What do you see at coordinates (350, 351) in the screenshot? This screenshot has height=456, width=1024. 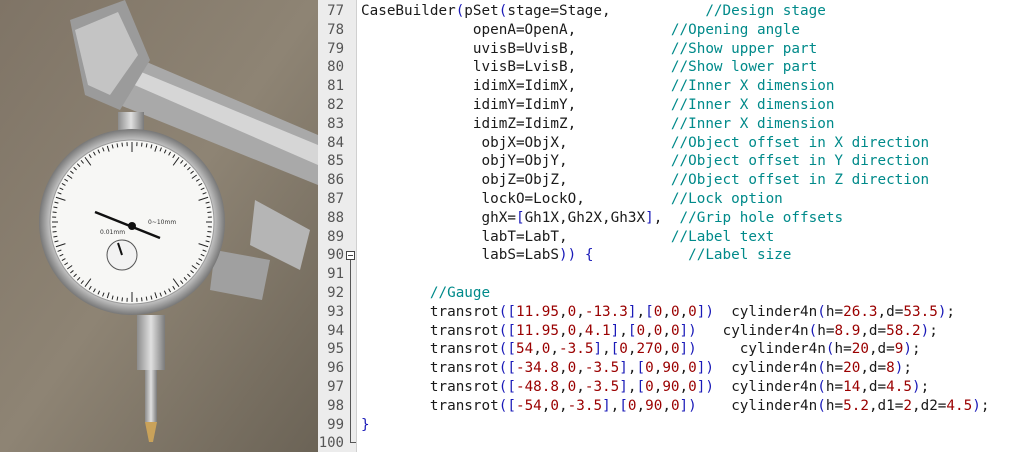 I see `fold-range-line` at bounding box center [350, 351].